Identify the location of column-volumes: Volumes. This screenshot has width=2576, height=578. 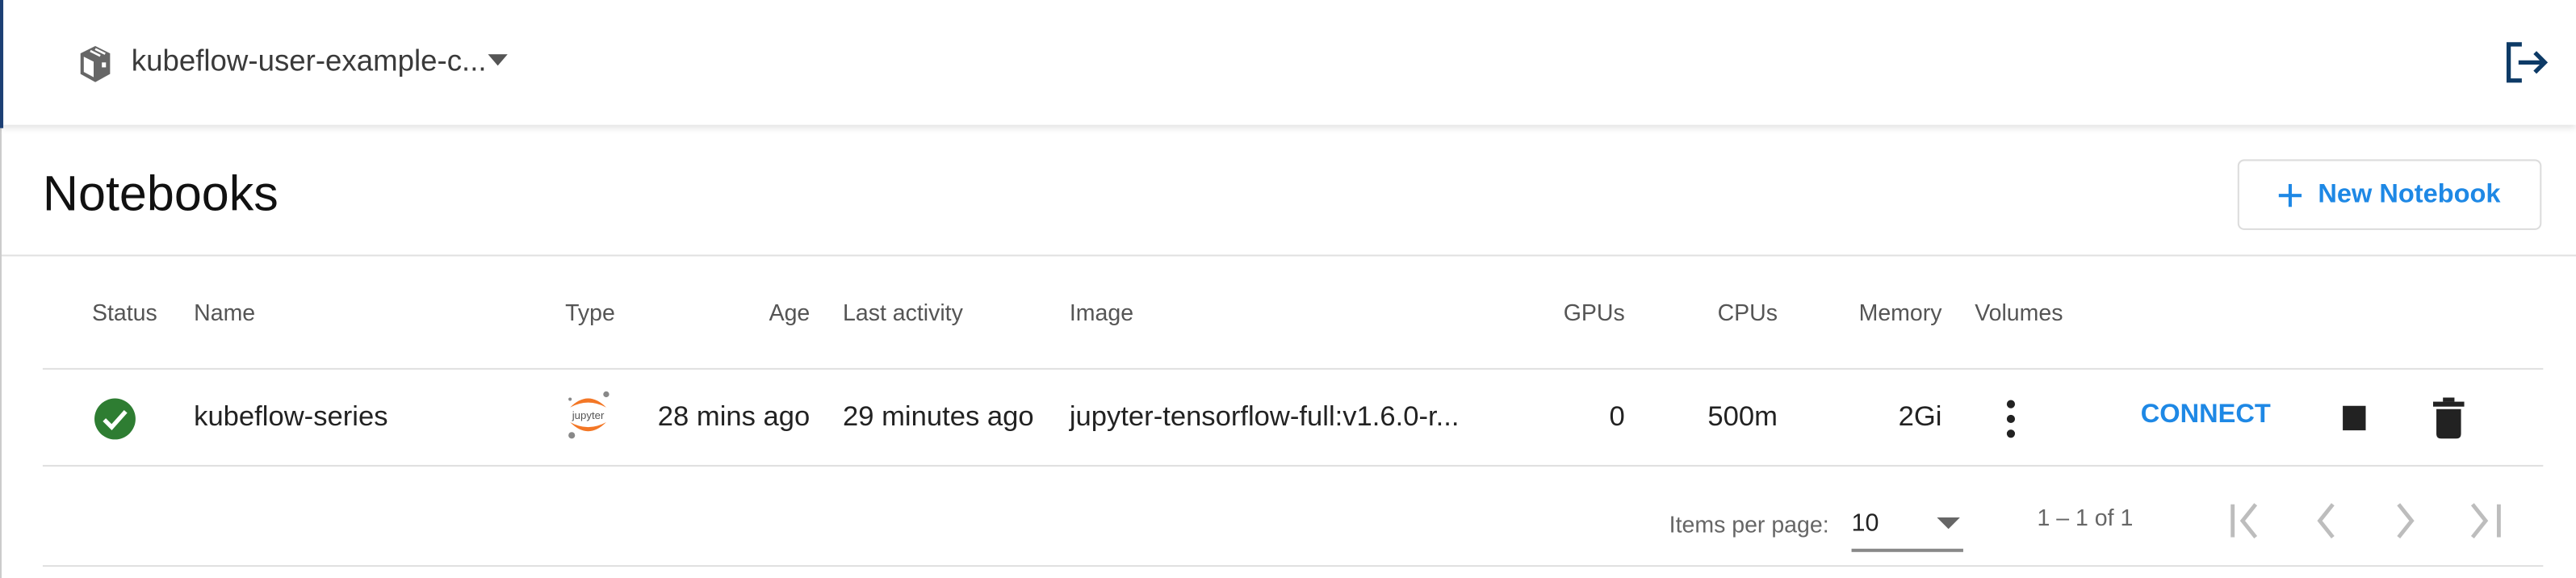
(2019, 312).